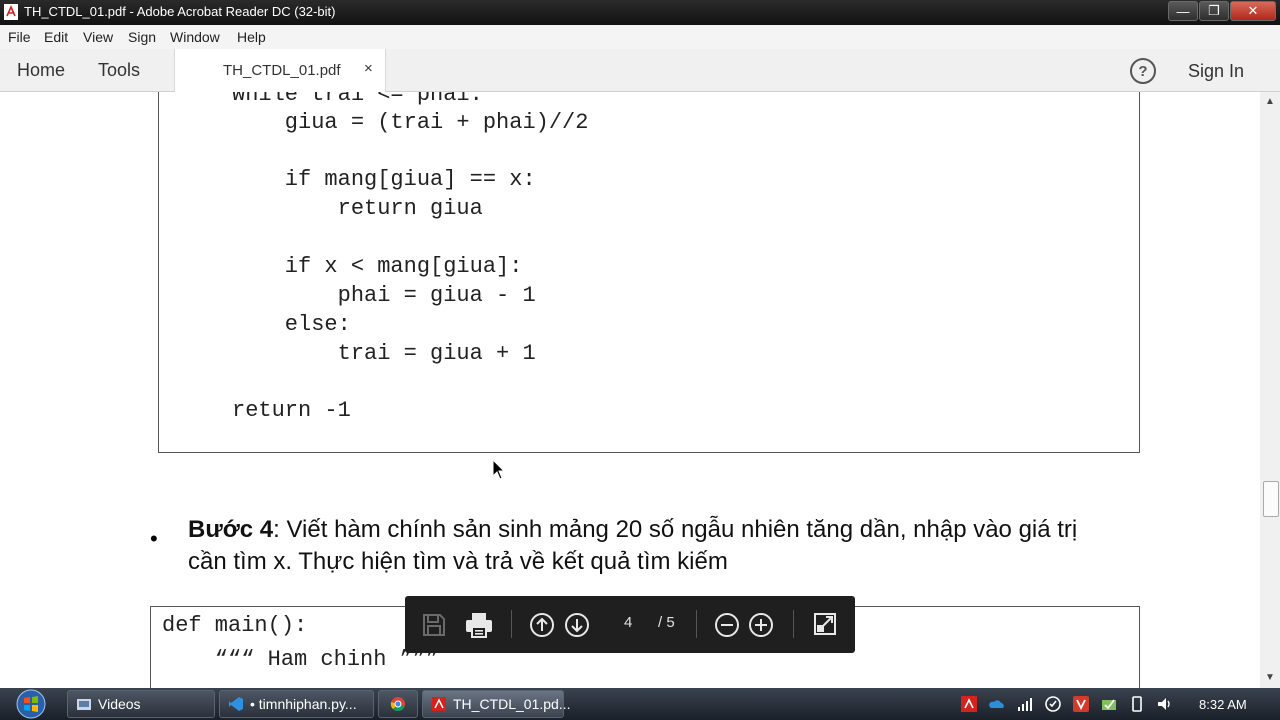 The image size is (1280, 720). What do you see at coordinates (1216, 71) in the screenshot?
I see `sign-in-button: Sign In` at bounding box center [1216, 71].